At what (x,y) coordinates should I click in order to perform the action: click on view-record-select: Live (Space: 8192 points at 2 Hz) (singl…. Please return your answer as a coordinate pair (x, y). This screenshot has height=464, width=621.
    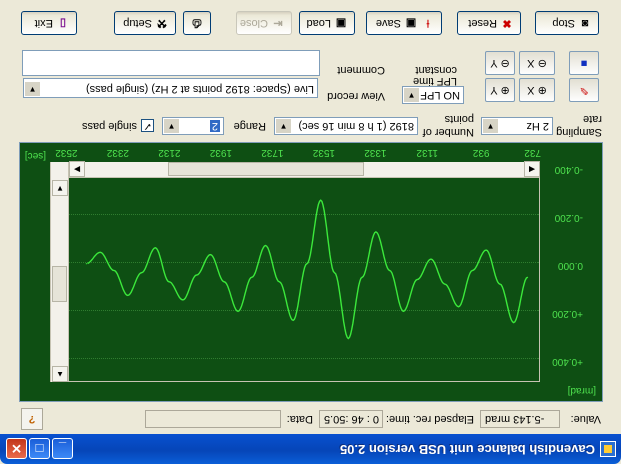
    Looking at the image, I should click on (170, 88).